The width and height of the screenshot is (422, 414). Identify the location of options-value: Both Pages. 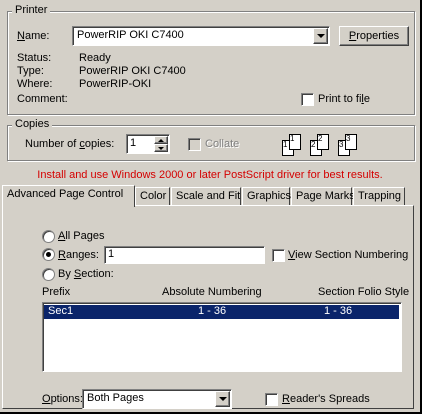
(115, 398).